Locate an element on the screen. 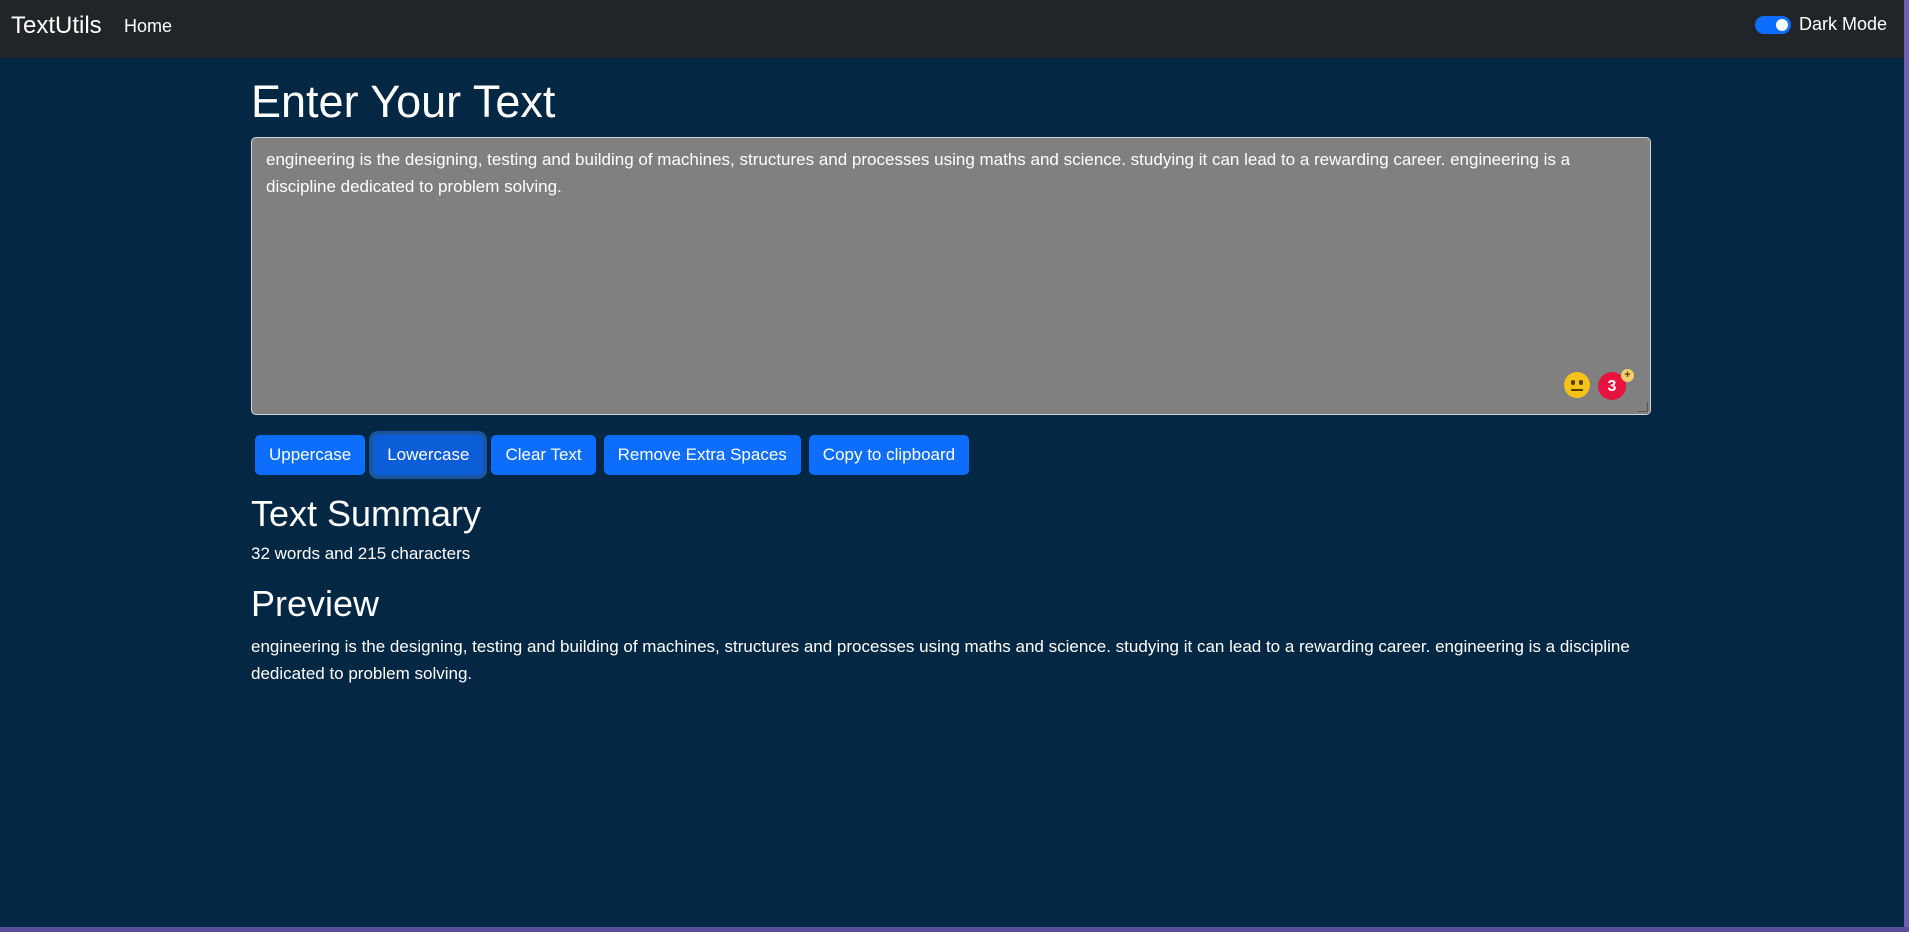 This screenshot has height=932, width=1909. window-edge-bottom is located at coordinates (954, 929).